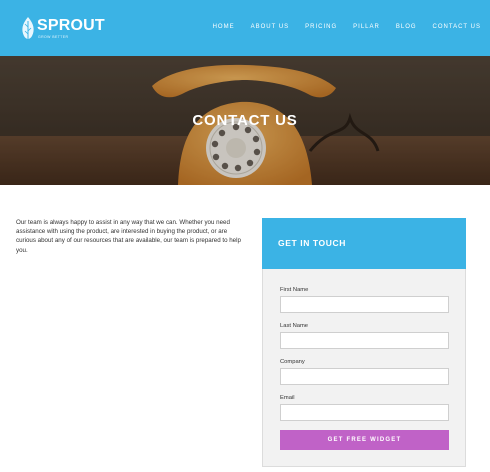  I want to click on leaf-icon, so click(28, 28).